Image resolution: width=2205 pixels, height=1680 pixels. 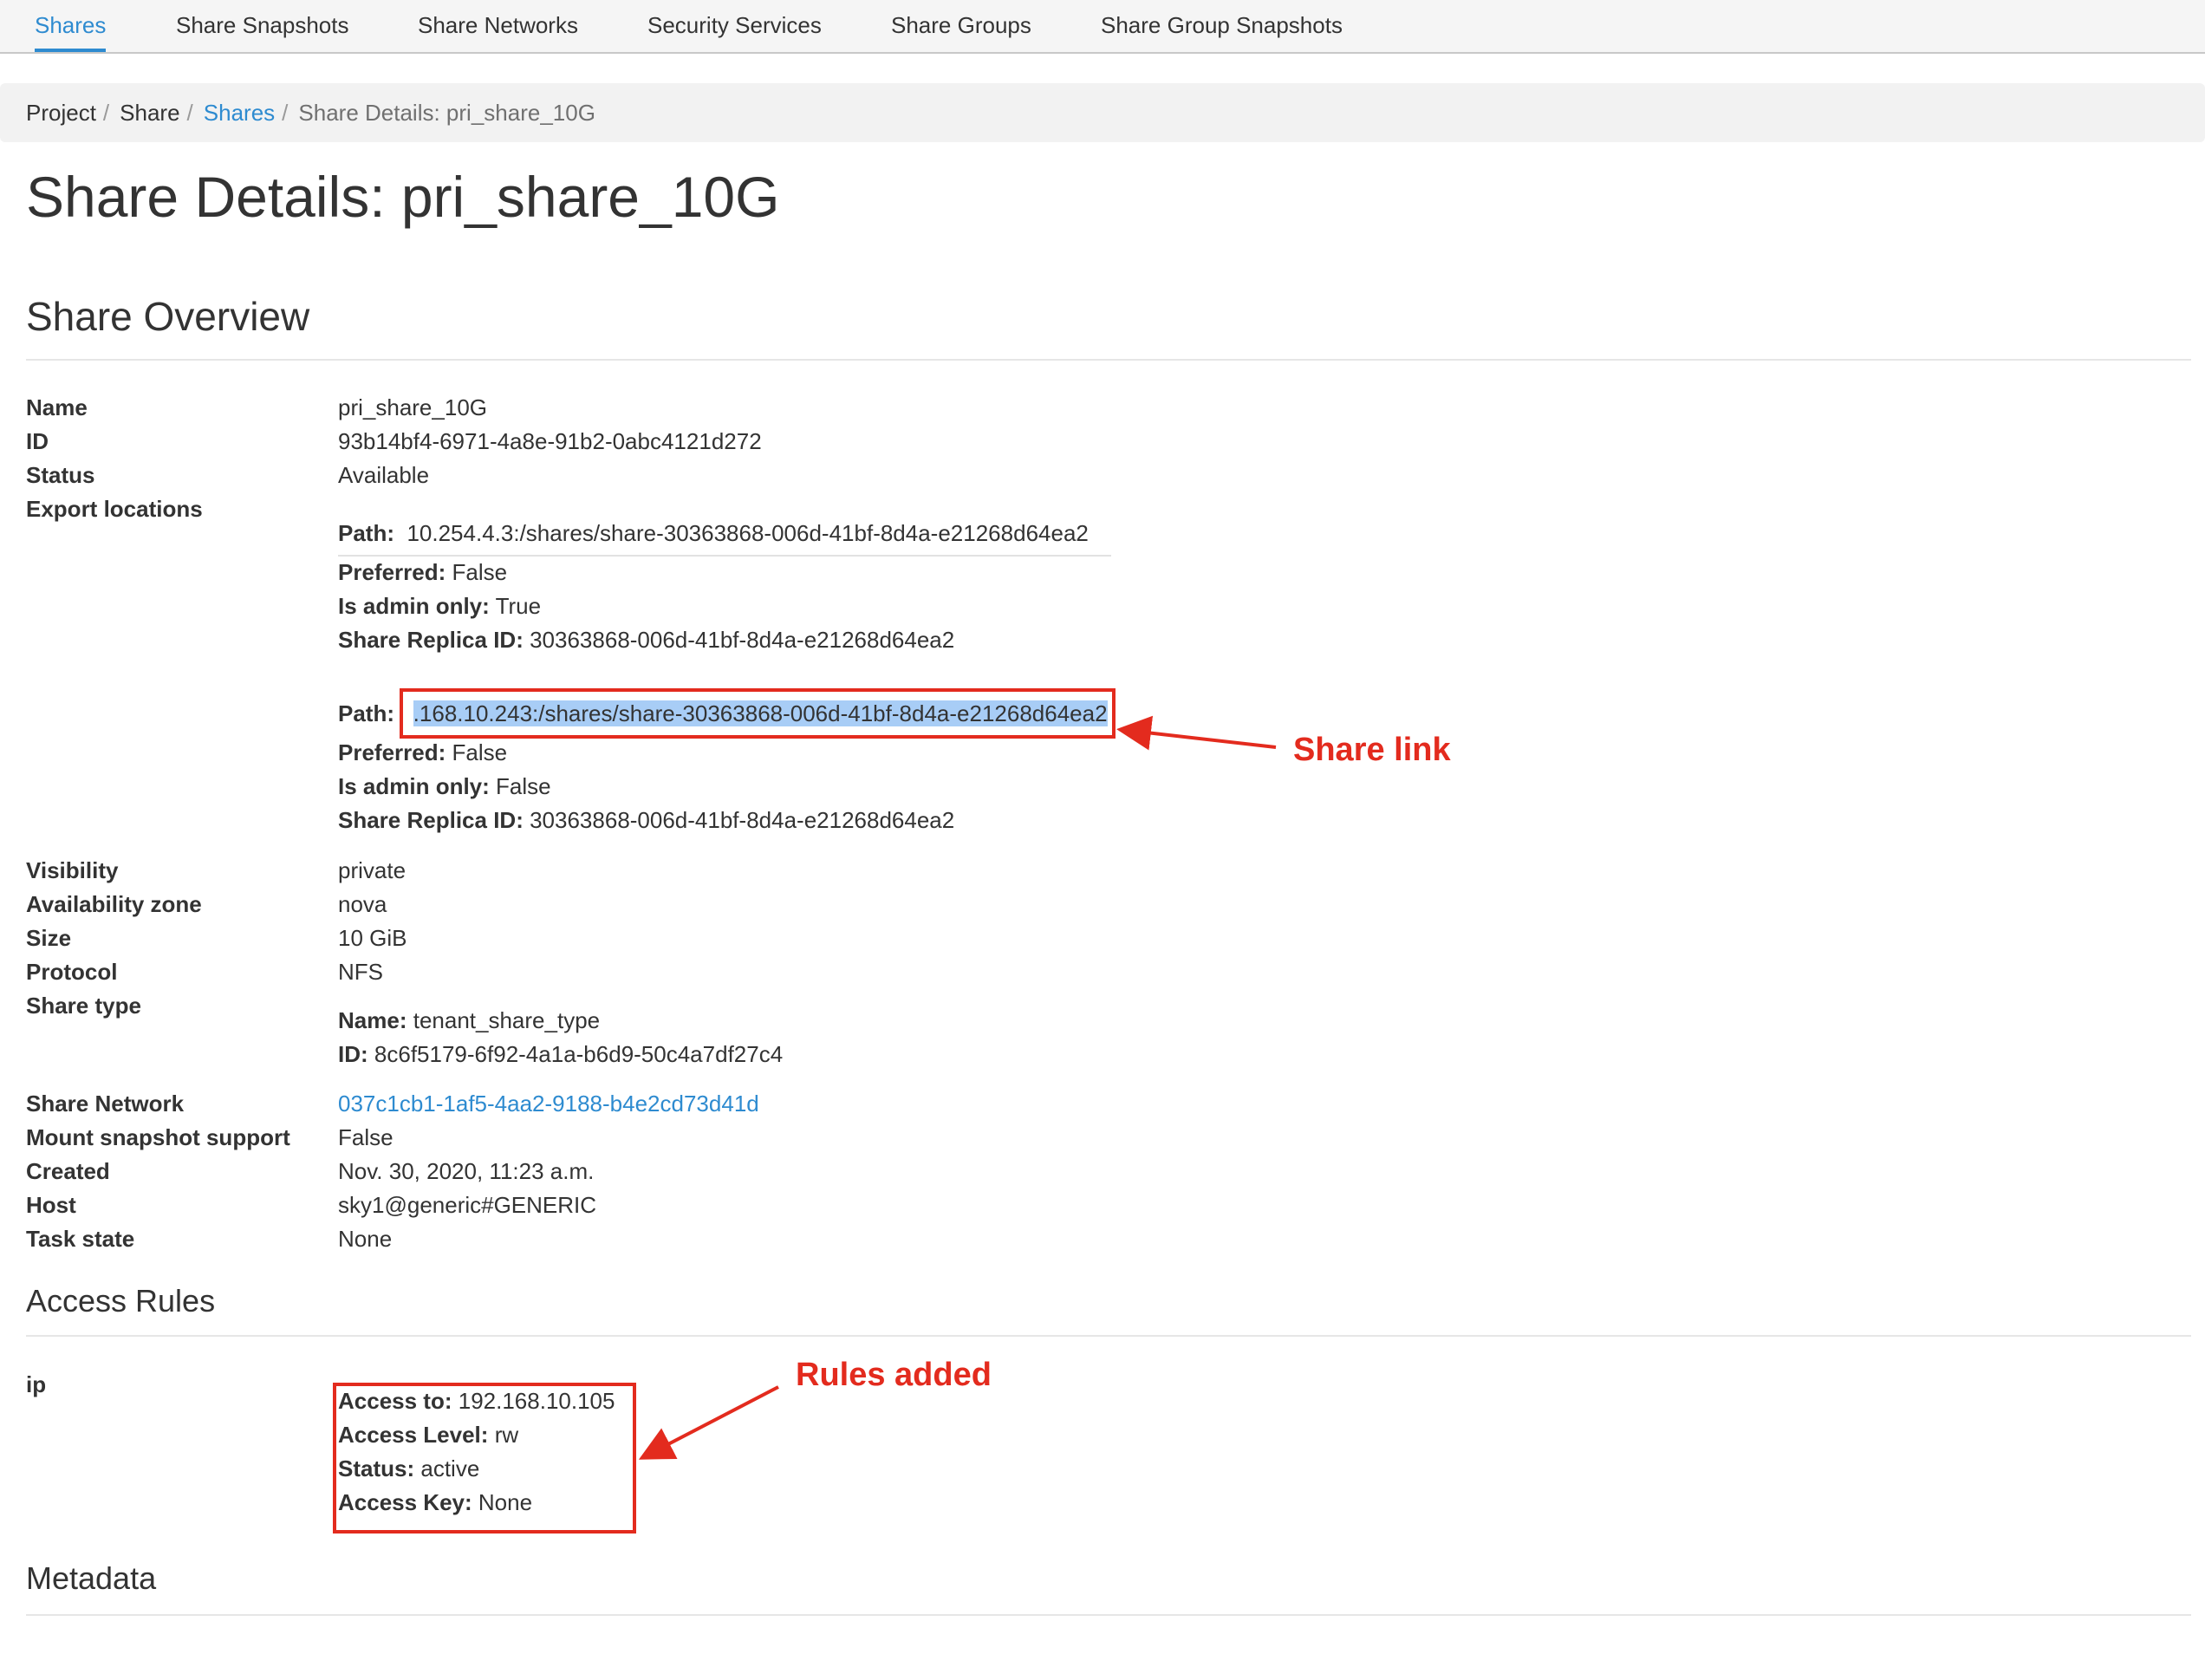 I want to click on rules-added-arrow, so click(x=708, y=1422).